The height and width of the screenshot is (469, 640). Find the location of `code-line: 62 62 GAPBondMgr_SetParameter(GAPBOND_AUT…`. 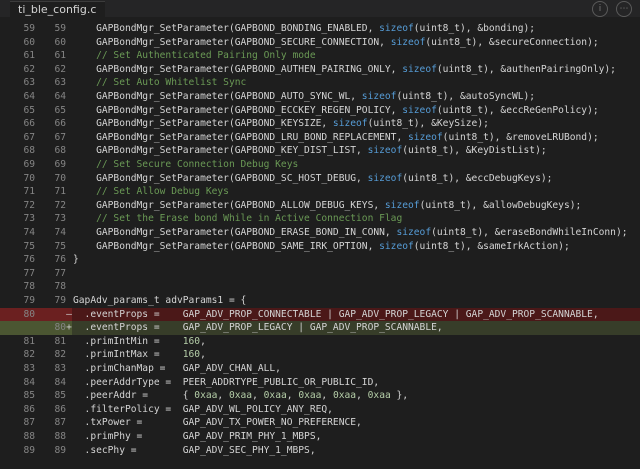

code-line: 62 62 GAPBondMgr_SetParameter(GAPBOND_AUT… is located at coordinates (320, 70).